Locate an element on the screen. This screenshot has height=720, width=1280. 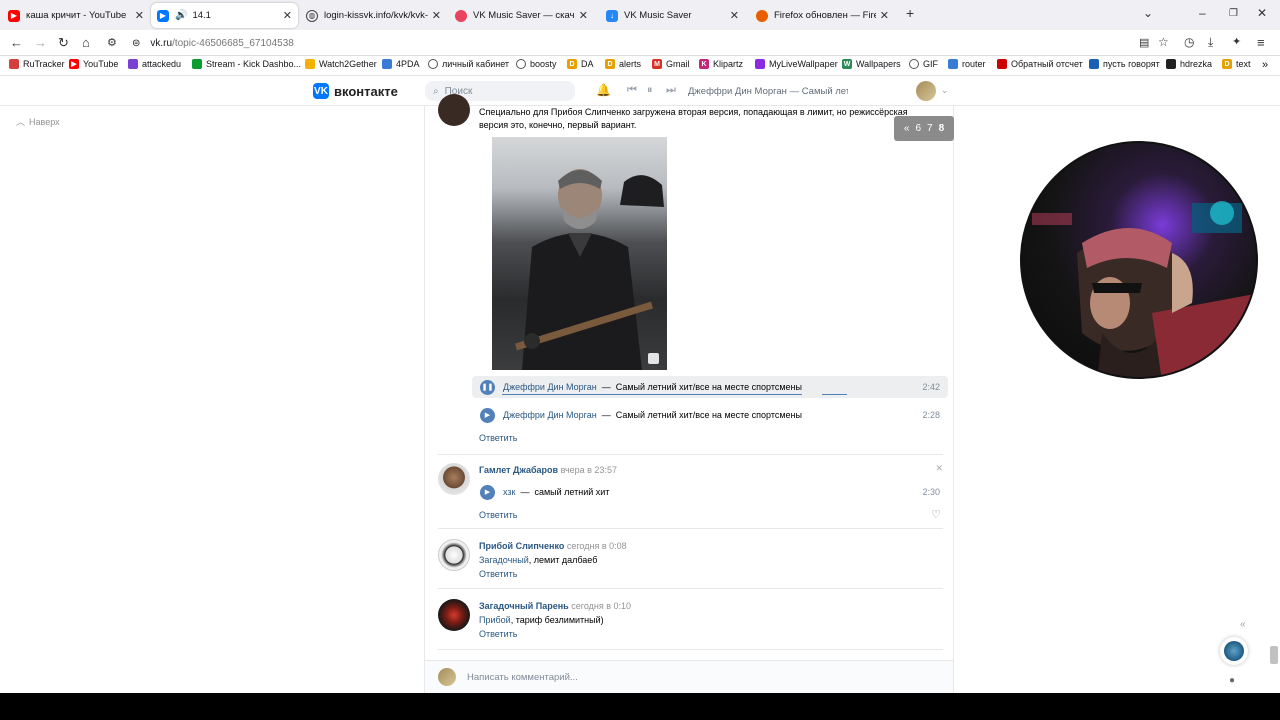
tab-youtube: ▶ каша кричит - YouTube ✕ is located at coordinates (76, 15).